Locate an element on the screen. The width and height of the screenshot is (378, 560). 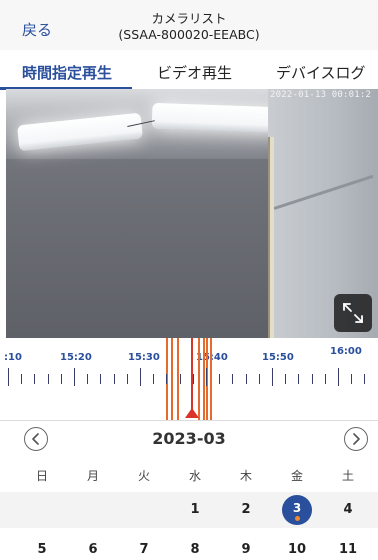
chevron-right-icon is located at coordinates (356, 439).